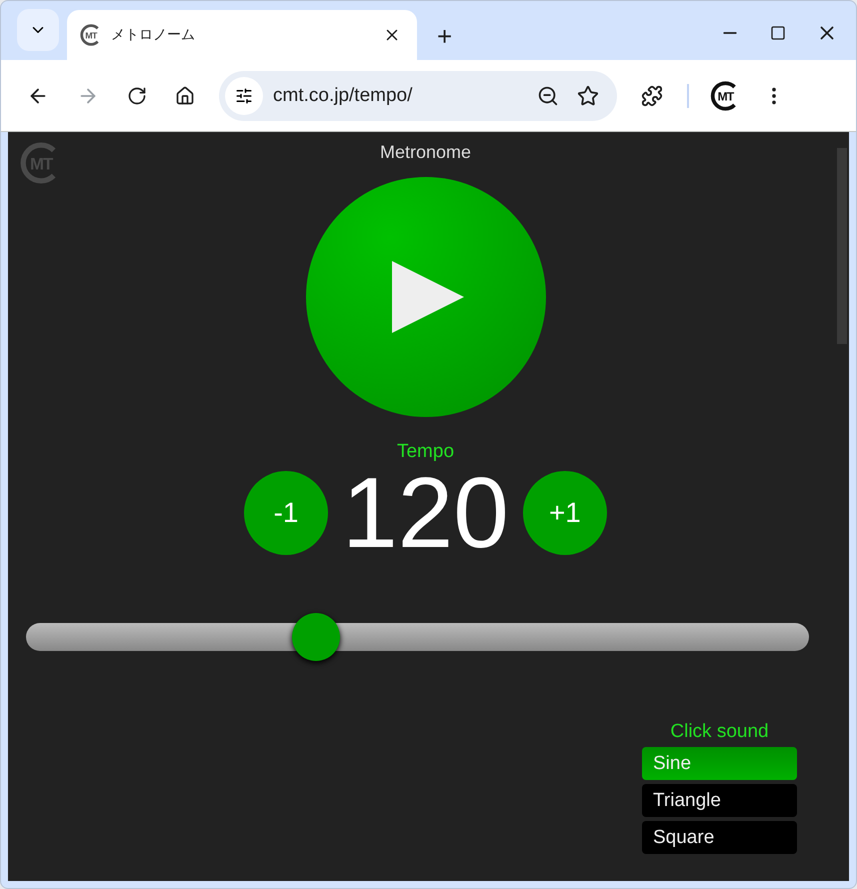  I want to click on site-settings-icon, so click(244, 95).